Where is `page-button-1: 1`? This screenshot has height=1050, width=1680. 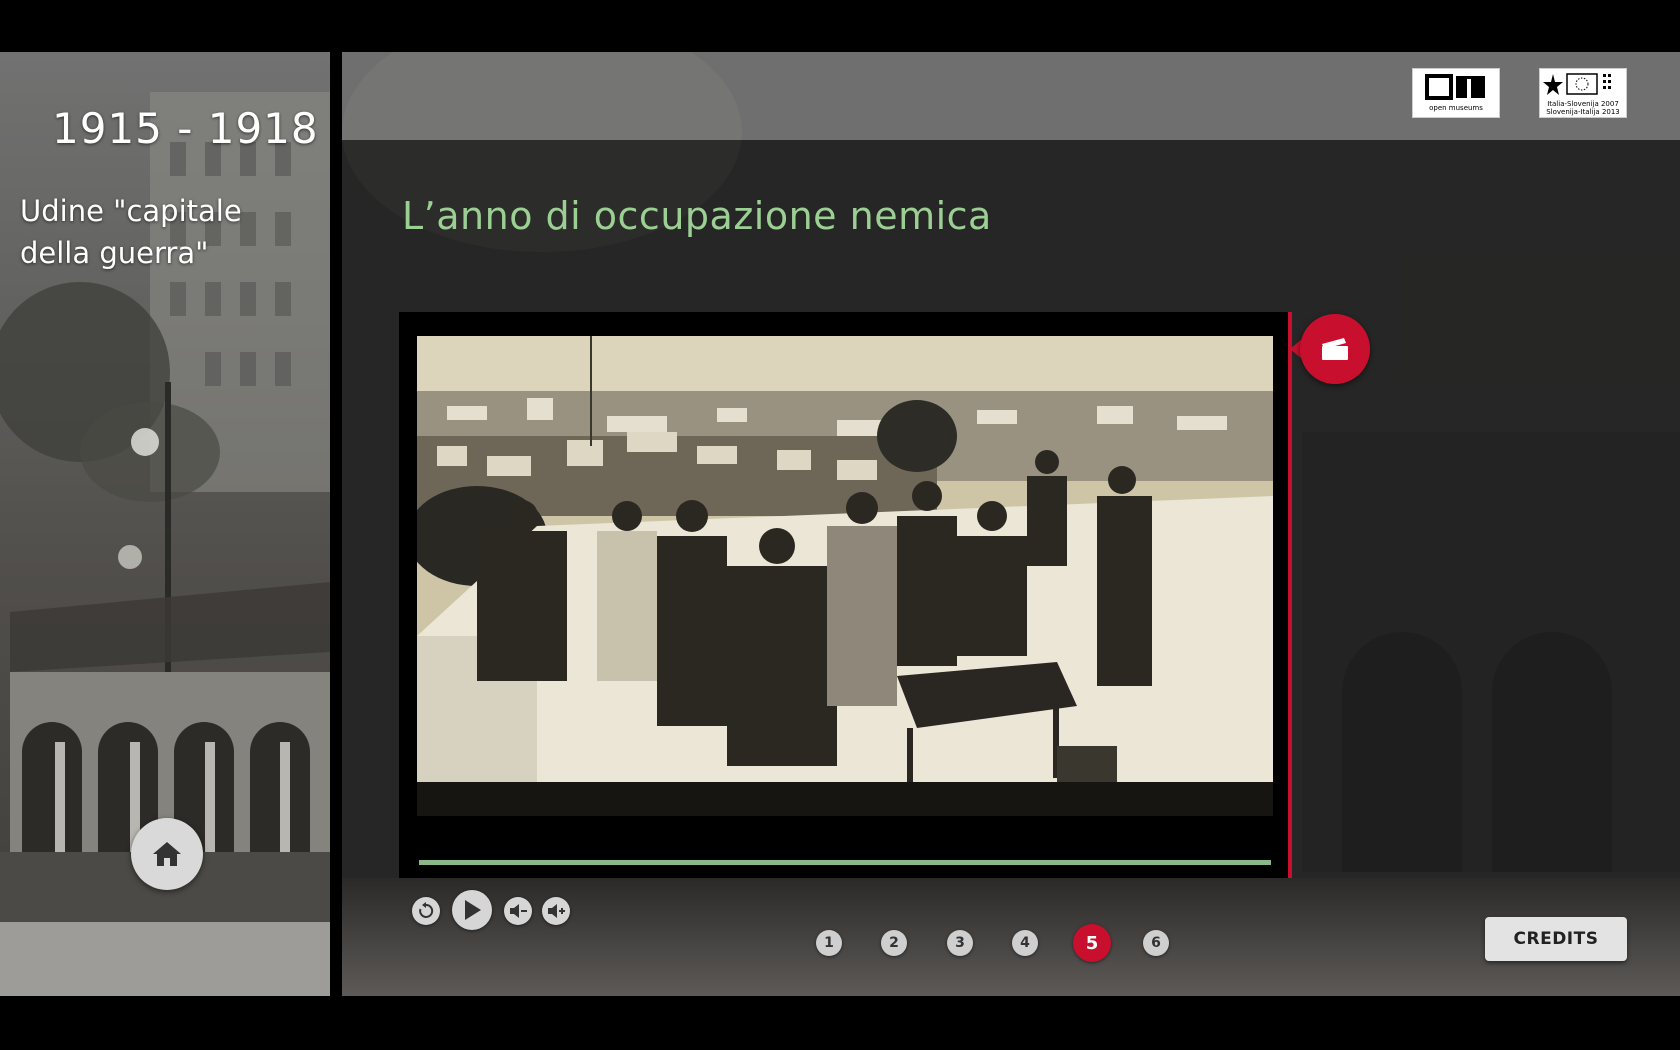 page-button-1: 1 is located at coordinates (829, 943).